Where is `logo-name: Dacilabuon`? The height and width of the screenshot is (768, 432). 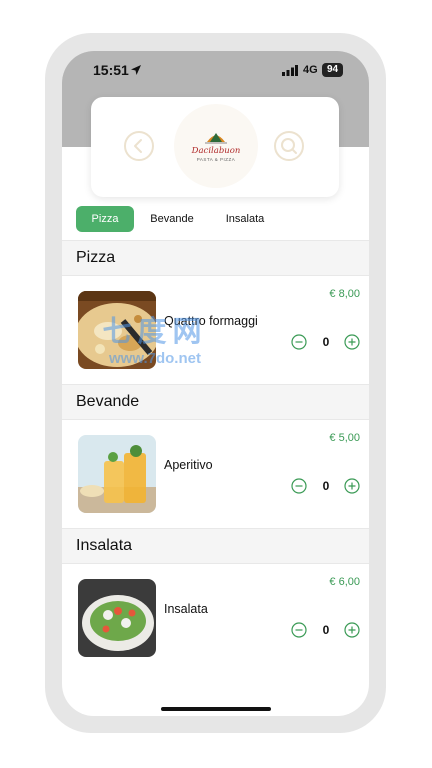
logo-name: Dacilabuon is located at coordinates (216, 151).